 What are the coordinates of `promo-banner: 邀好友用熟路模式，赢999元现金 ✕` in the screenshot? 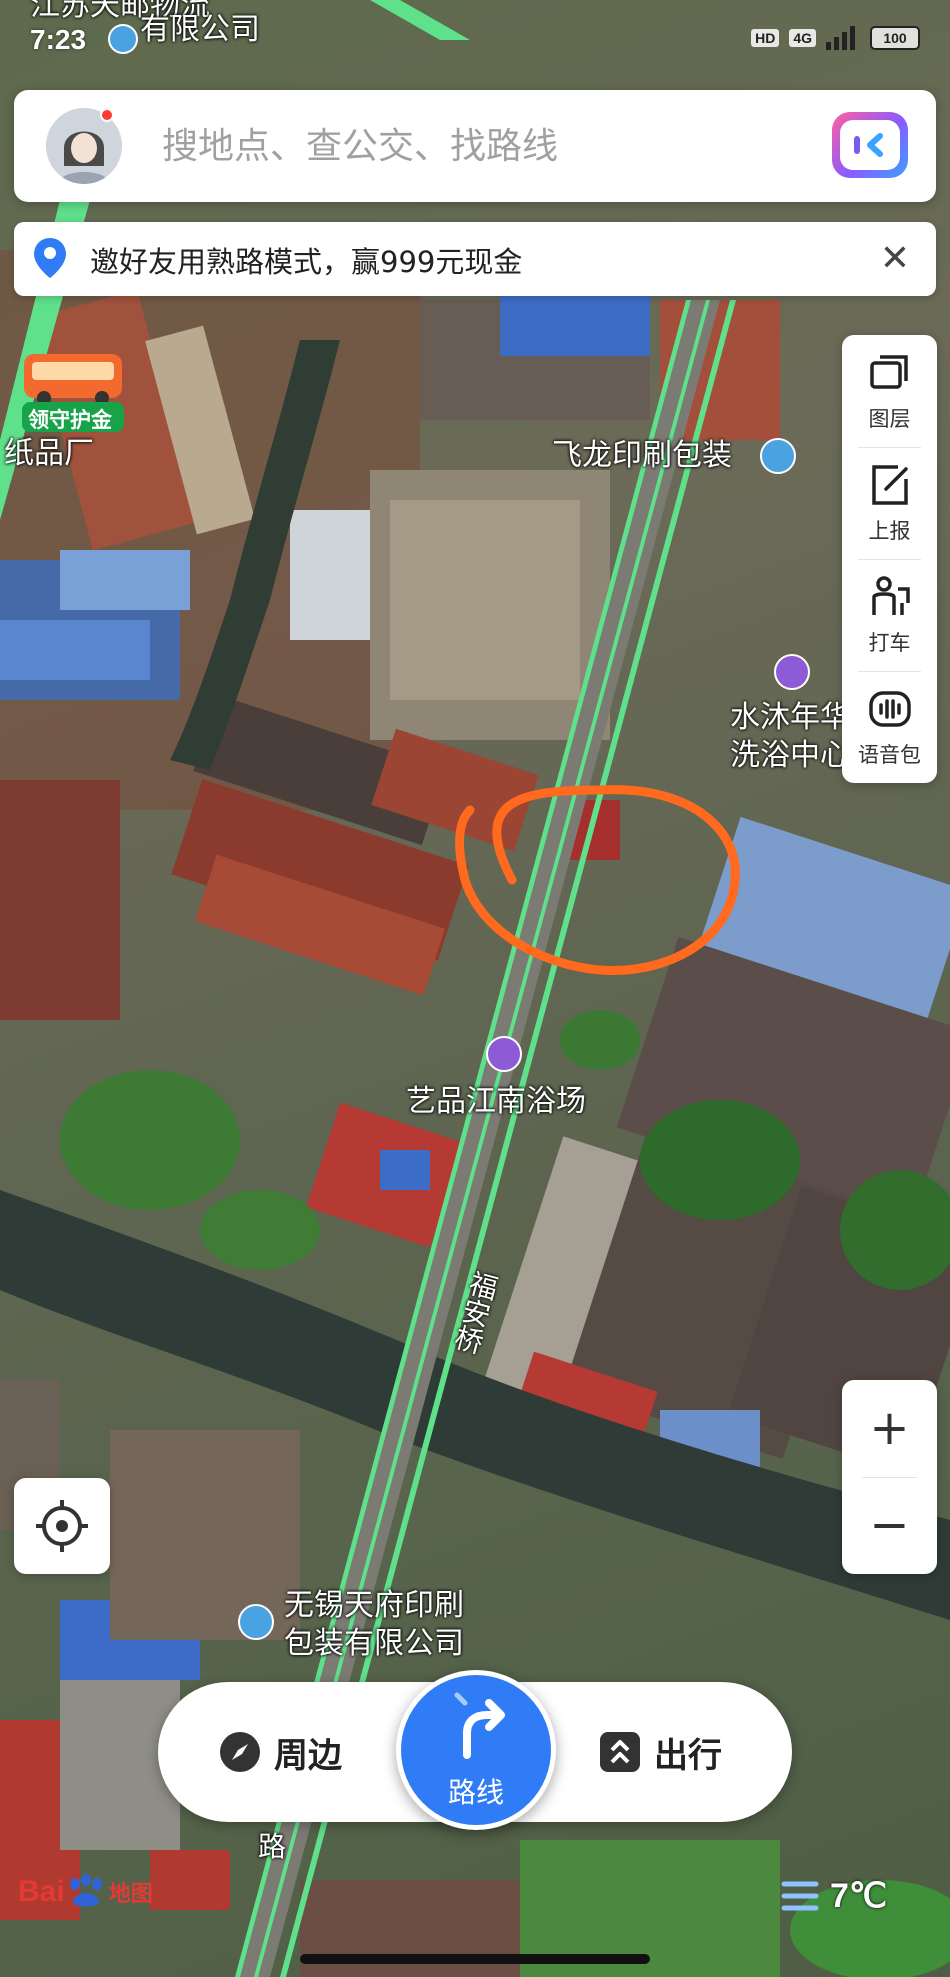 It's located at (475, 259).